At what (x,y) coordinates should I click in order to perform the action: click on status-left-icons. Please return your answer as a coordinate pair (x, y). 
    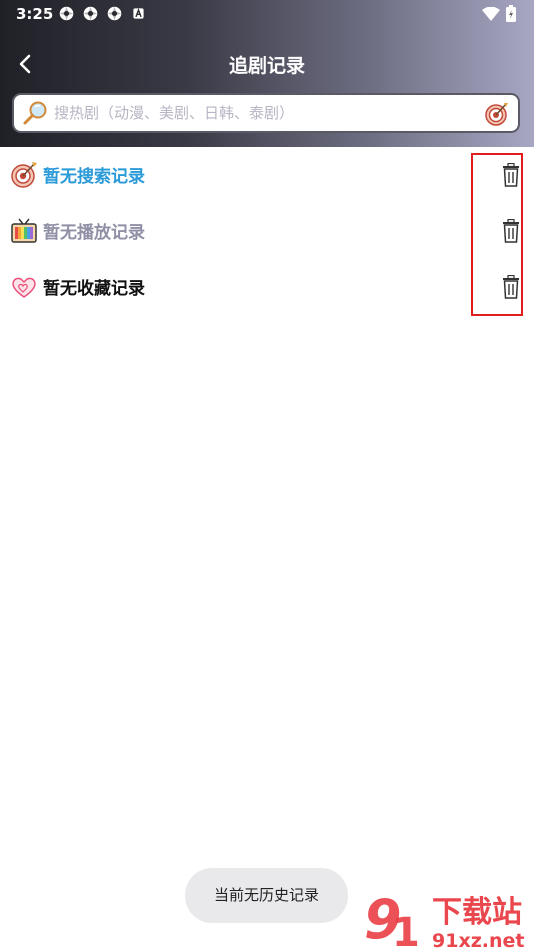
    Looking at the image, I should click on (102, 13).